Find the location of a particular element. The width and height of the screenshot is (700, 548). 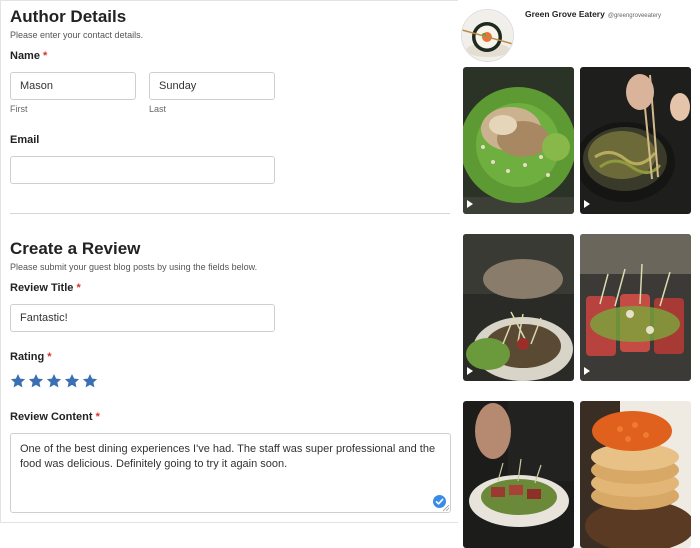

steak-salad-photo is located at coordinates (518, 474).